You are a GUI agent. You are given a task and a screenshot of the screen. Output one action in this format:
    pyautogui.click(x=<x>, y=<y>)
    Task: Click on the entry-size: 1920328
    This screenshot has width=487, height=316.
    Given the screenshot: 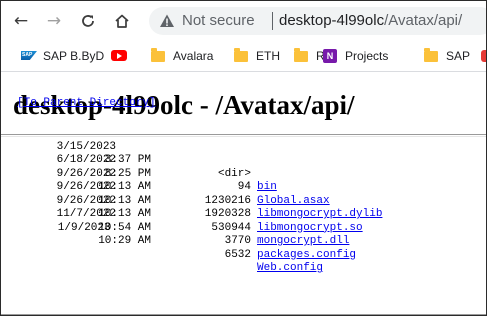 What is the action you would take?
    pyautogui.click(x=227, y=214)
    